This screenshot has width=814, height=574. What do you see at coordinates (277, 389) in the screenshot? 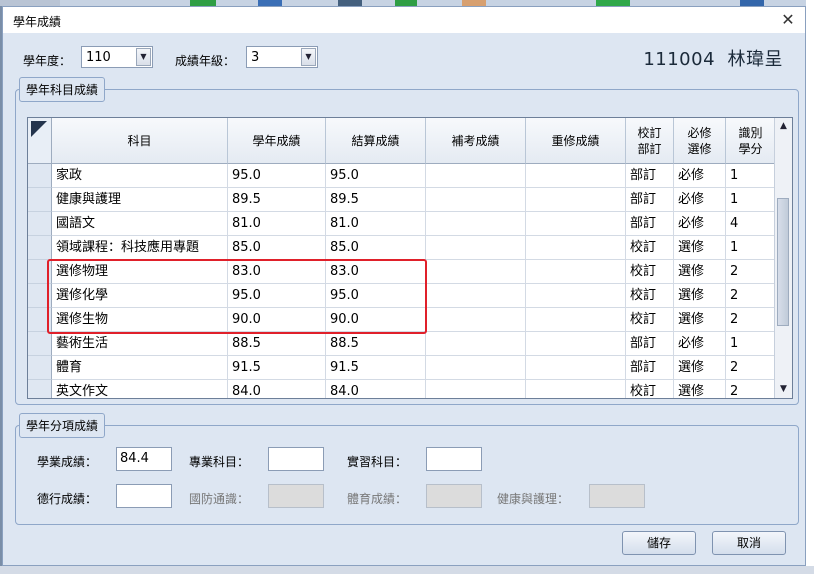
I see `cell-year-grade: 84.0` at bounding box center [277, 389].